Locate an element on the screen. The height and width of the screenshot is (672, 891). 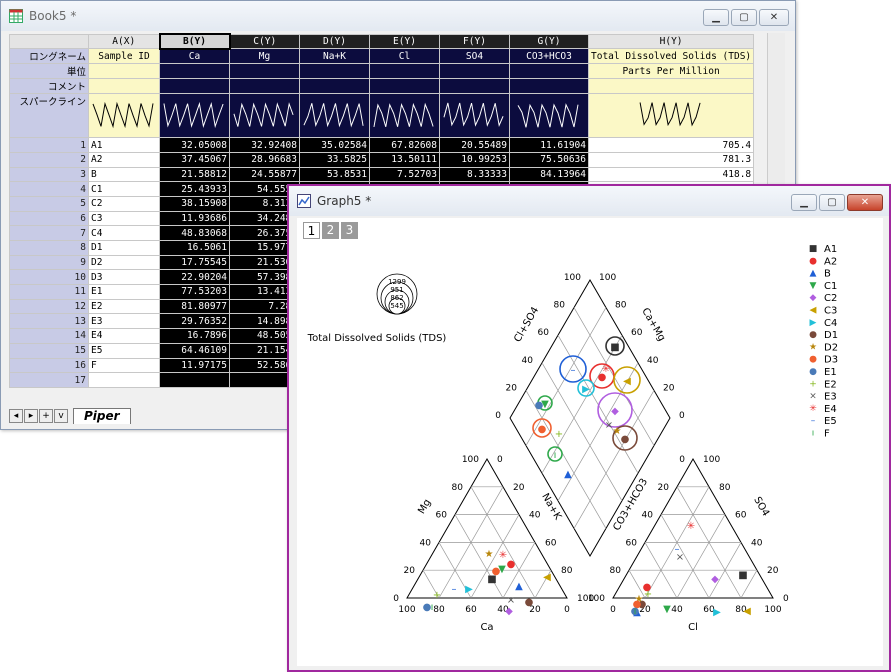
cell-value: 84.13964 is located at coordinates (549, 174).